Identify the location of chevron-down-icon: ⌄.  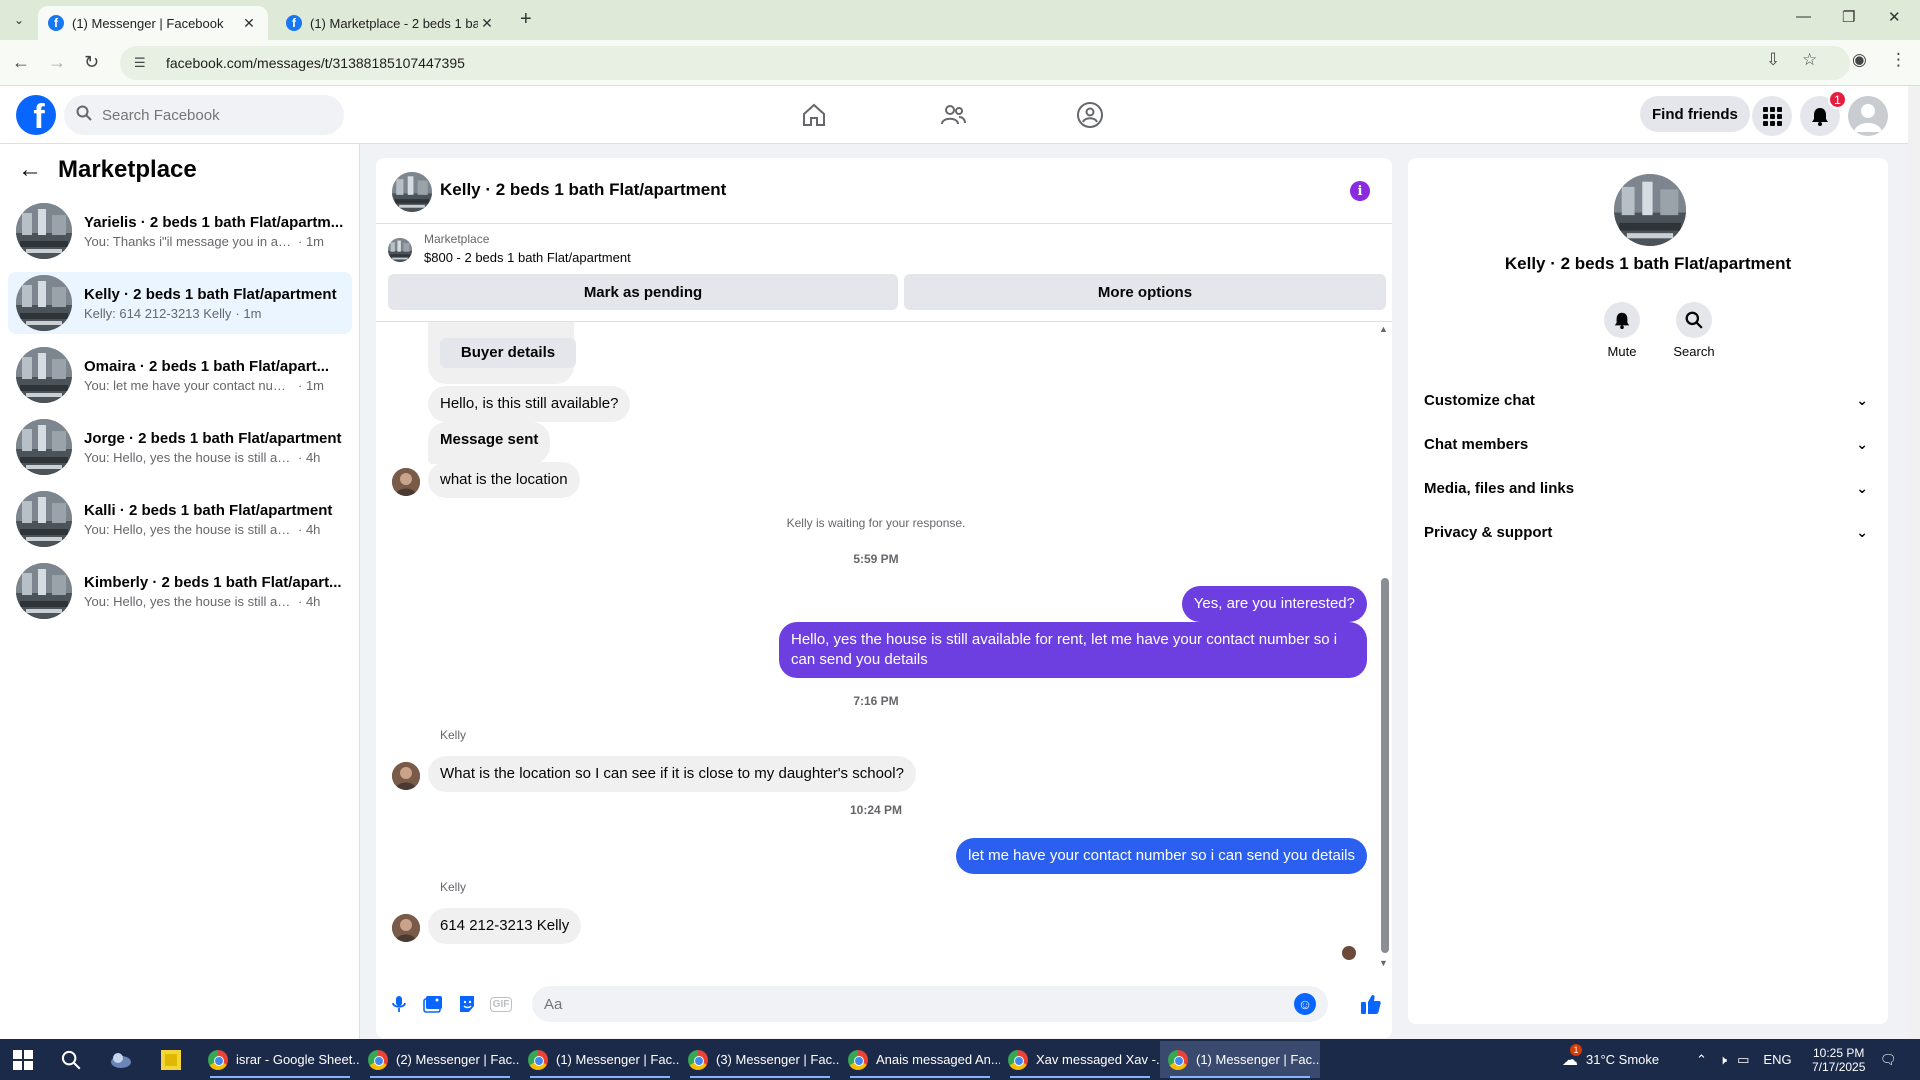
(1862, 487).